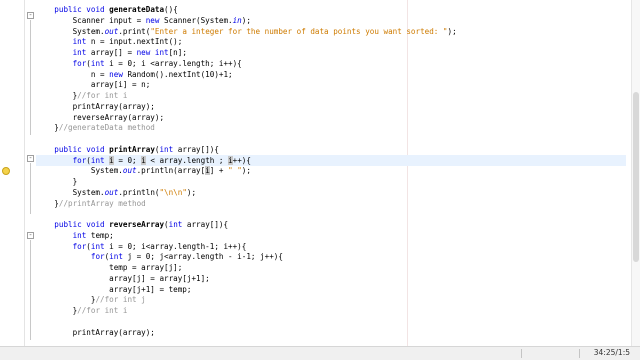  What do you see at coordinates (331, 117) in the screenshot?
I see `code-line: reverseArray(array);` at bounding box center [331, 117].